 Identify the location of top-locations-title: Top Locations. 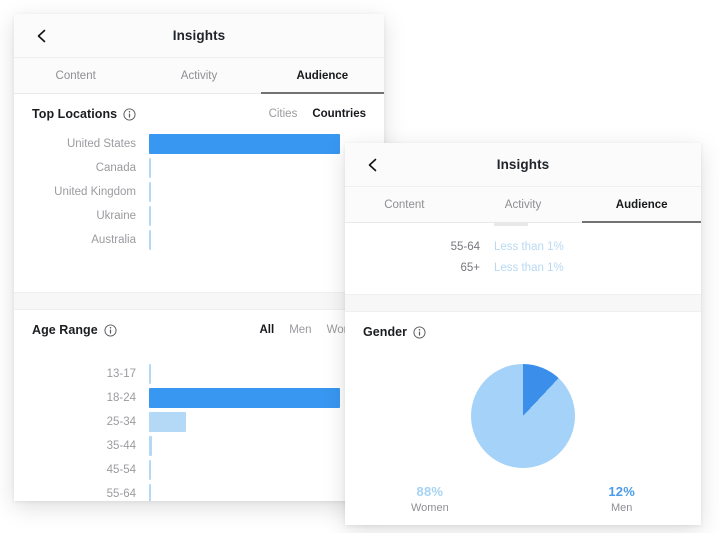
(75, 114).